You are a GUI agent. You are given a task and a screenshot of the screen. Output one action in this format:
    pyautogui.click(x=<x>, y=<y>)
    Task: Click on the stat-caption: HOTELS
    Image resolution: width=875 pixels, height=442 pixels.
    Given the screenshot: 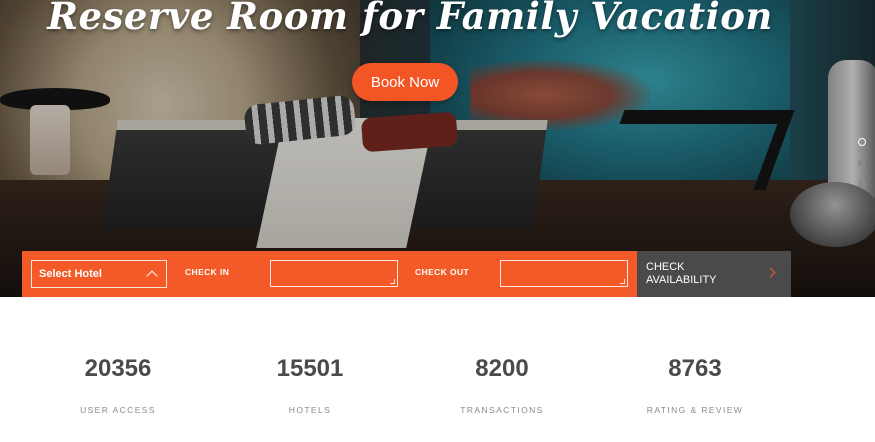 What is the action you would take?
    pyautogui.click(x=310, y=410)
    